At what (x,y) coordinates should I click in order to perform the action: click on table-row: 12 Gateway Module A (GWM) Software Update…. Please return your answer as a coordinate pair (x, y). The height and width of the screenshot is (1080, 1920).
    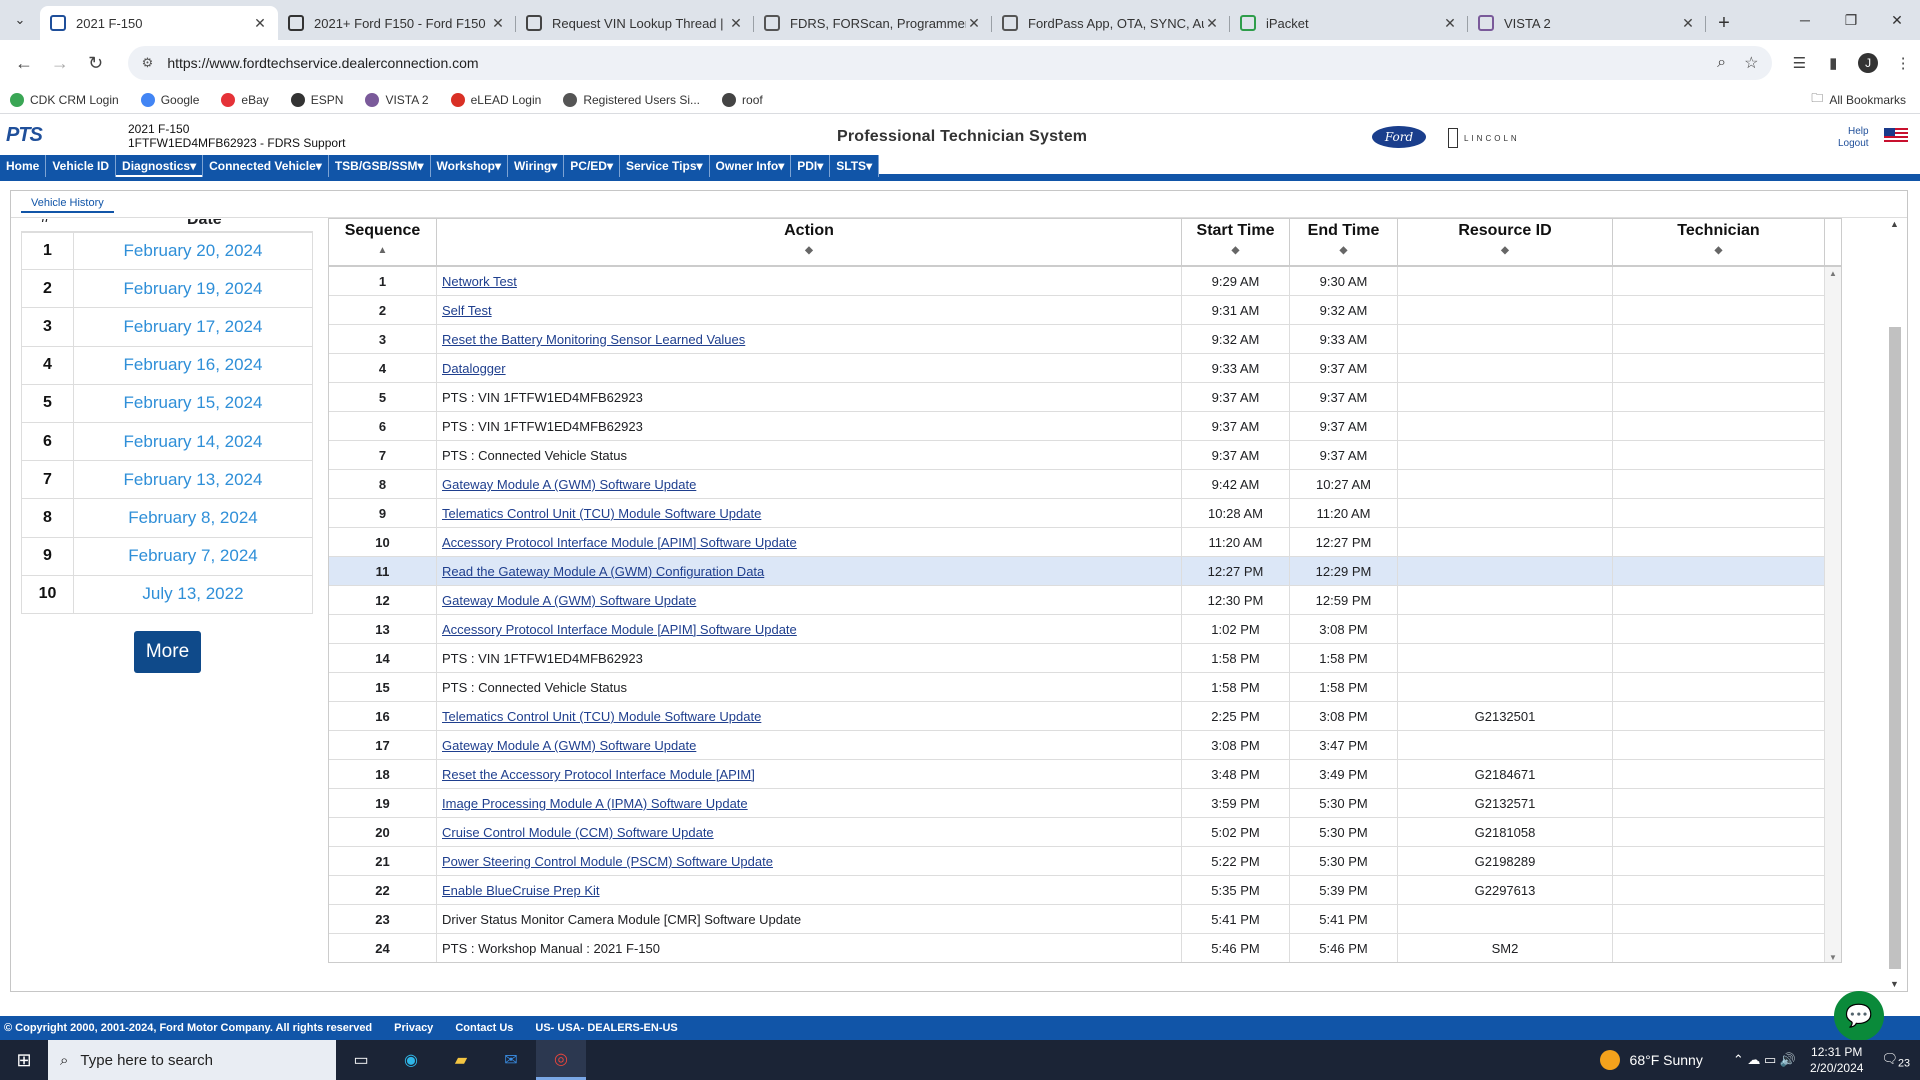
    Looking at the image, I should click on (1077, 600).